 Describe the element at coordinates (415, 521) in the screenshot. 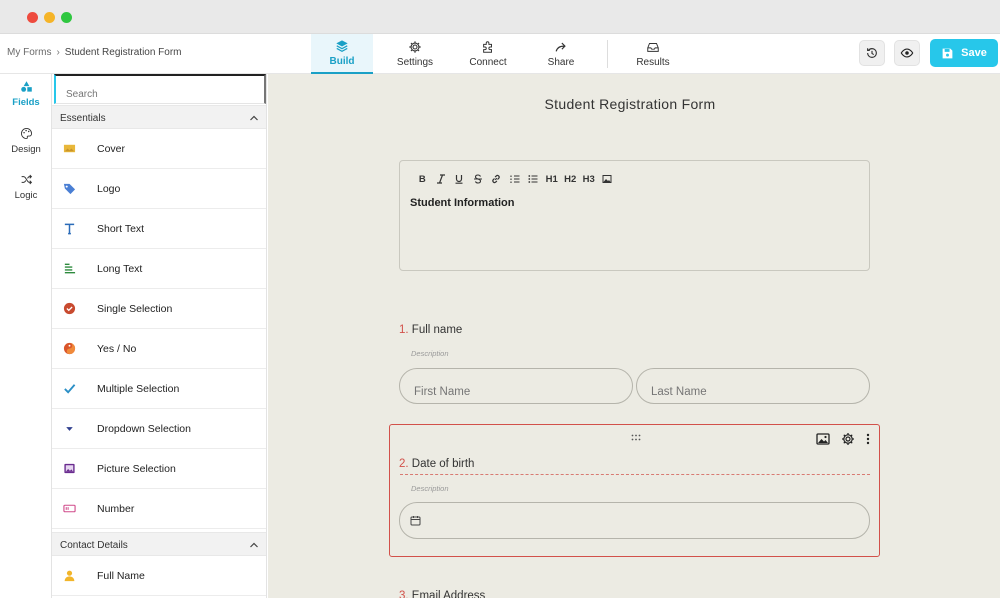

I see `calendar-icon` at that location.